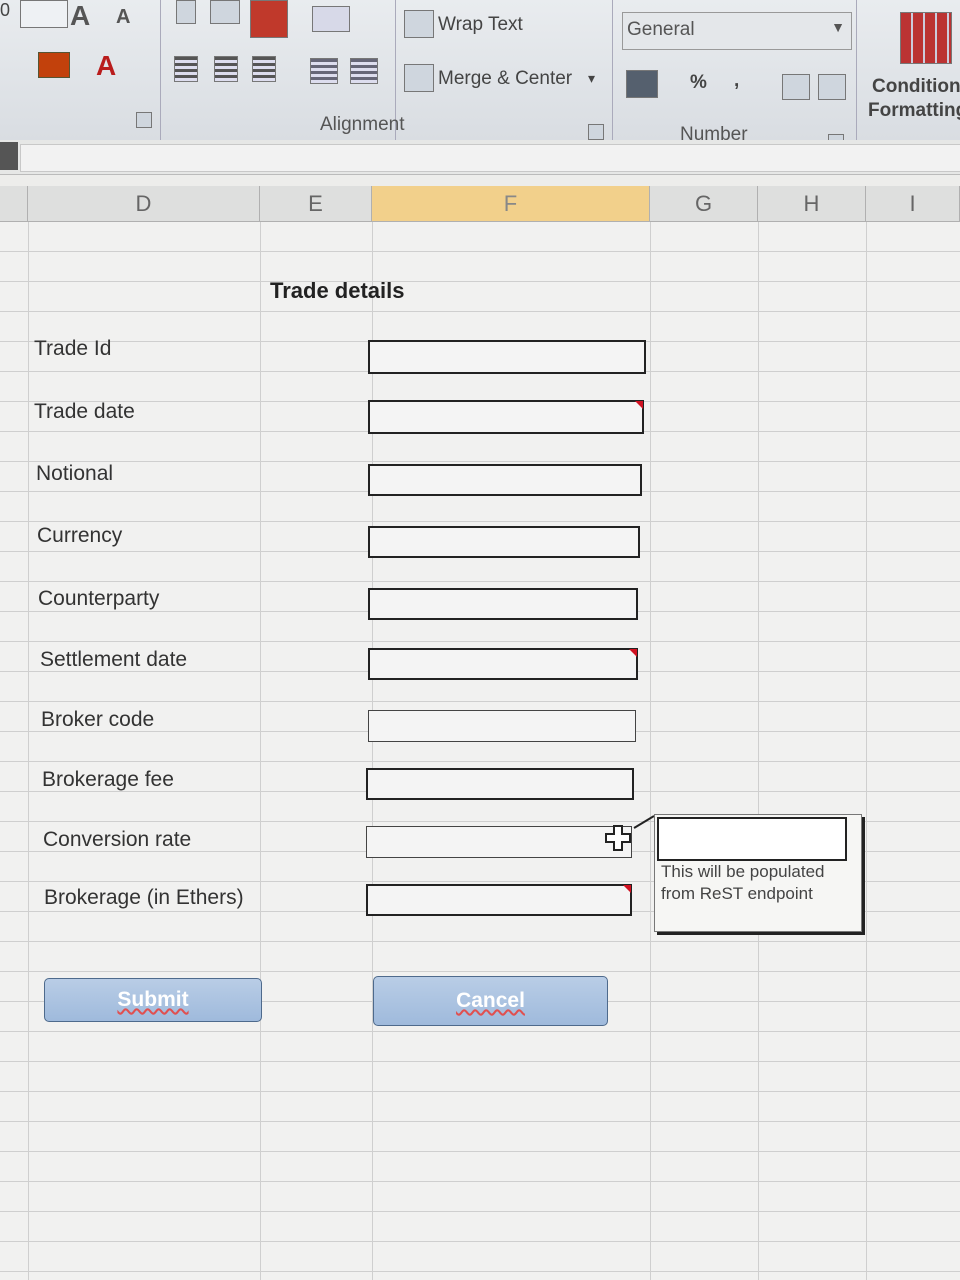 The width and height of the screenshot is (960, 1280). Describe the element at coordinates (812, 204) in the screenshot. I see `column-header-h: H` at that location.